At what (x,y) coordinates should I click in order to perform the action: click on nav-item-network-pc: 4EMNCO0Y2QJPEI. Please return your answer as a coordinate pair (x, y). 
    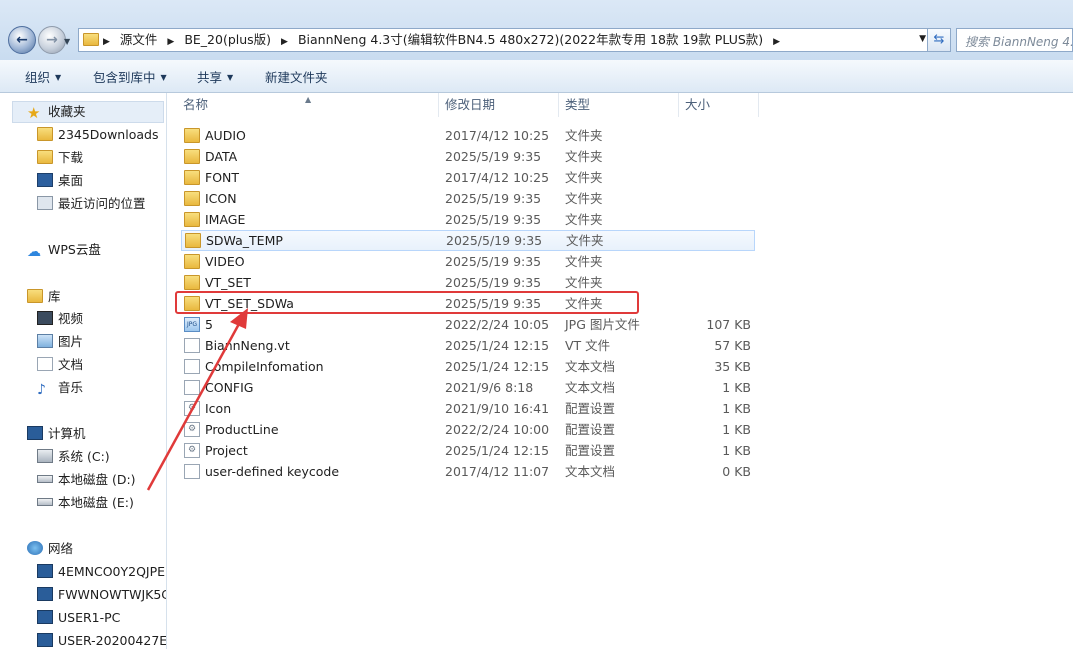
    Looking at the image, I should click on (101, 572).